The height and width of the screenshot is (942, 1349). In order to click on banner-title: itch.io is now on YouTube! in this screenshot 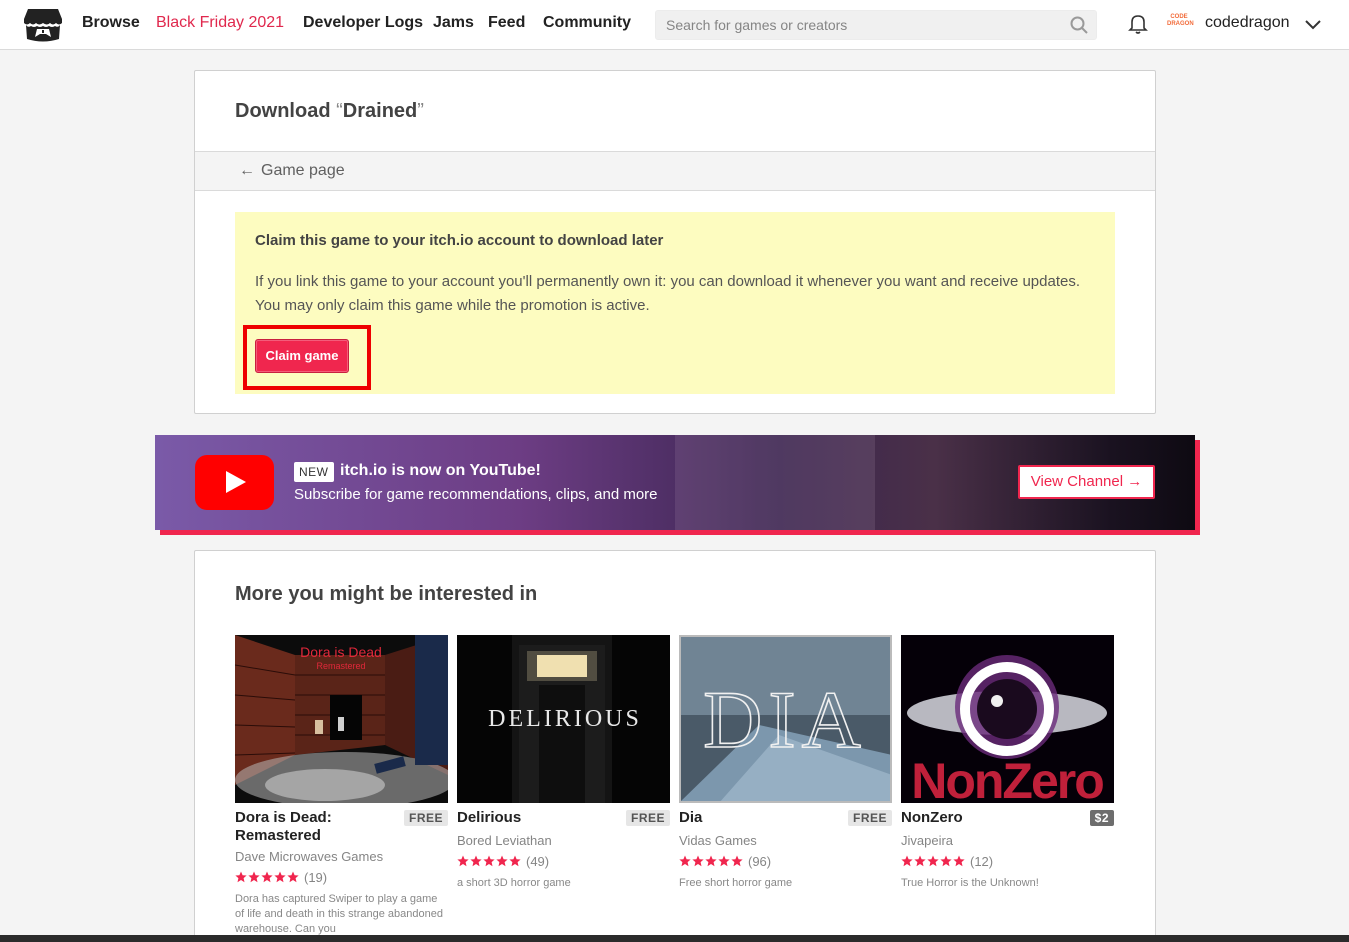, I will do `click(440, 470)`.